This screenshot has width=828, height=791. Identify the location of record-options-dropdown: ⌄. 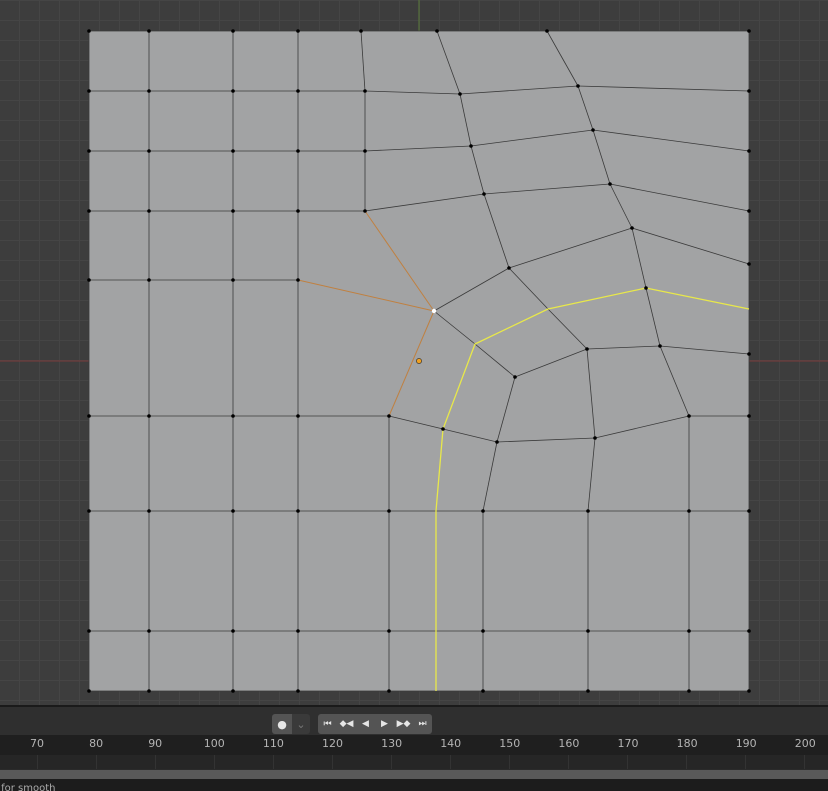
(301, 724).